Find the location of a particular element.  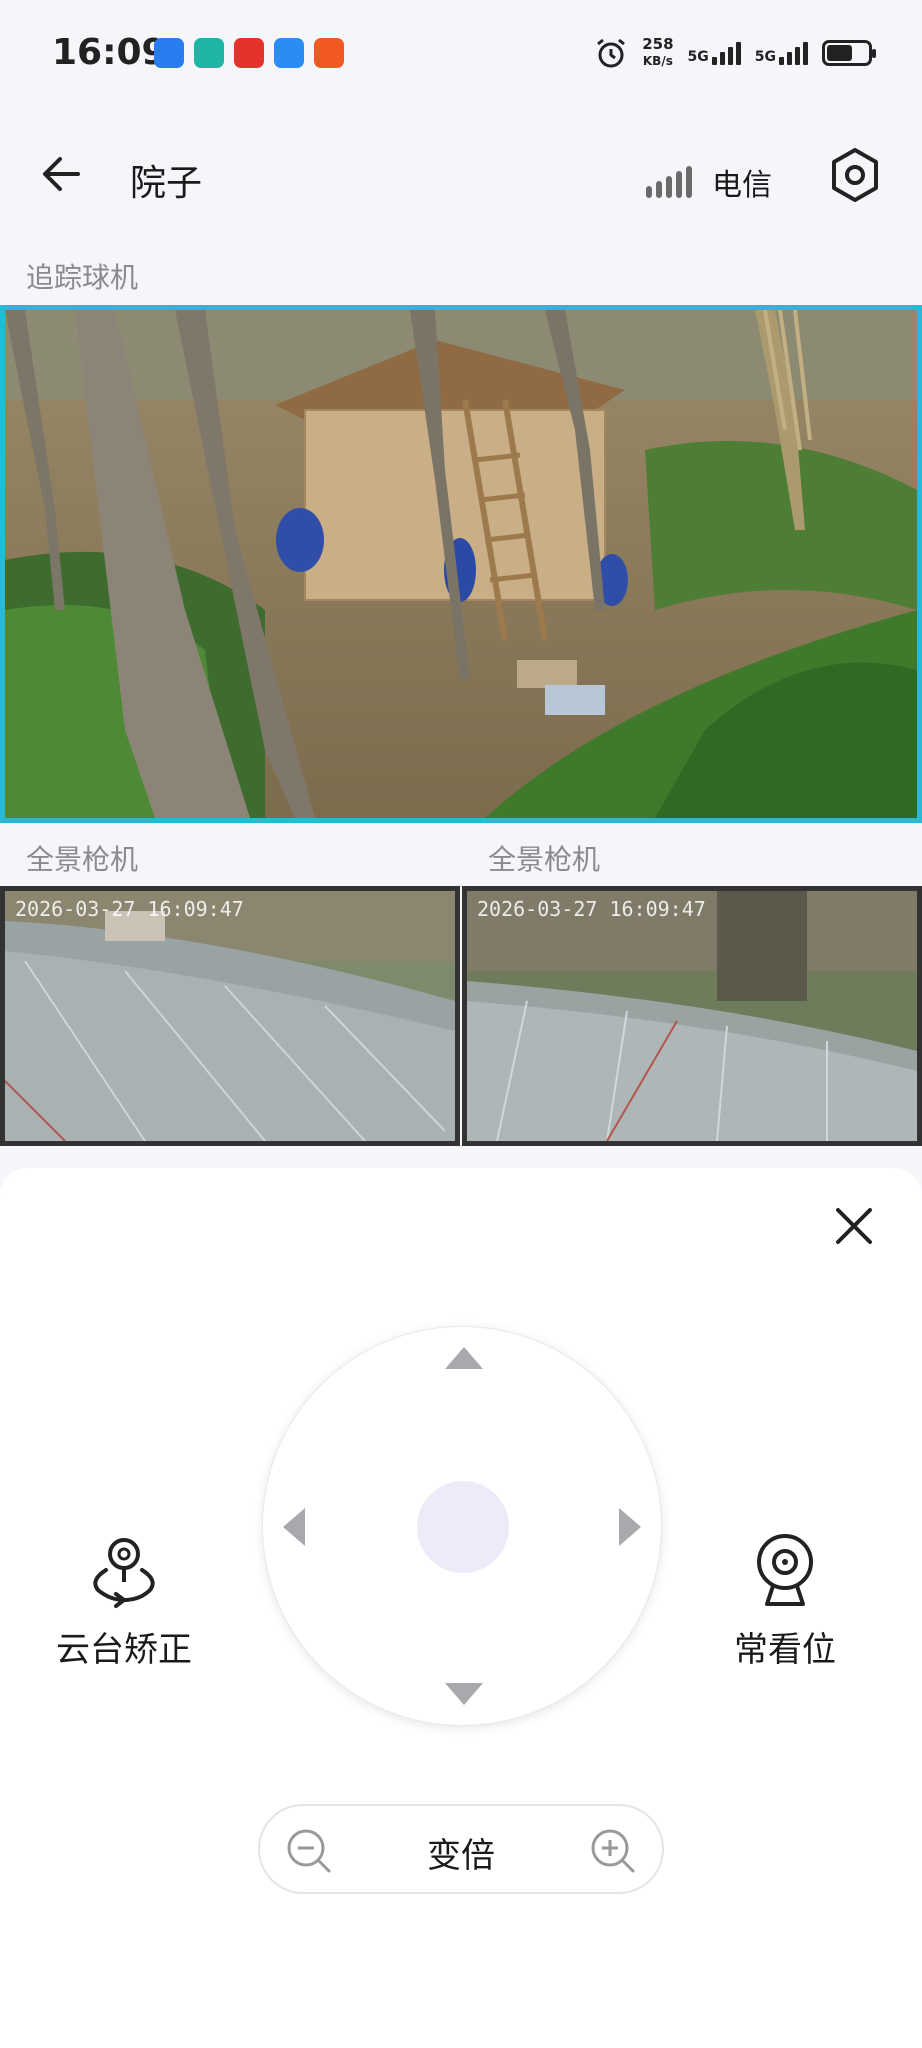

favorite-position-label: 常看位 is located at coordinates (785, 1650).